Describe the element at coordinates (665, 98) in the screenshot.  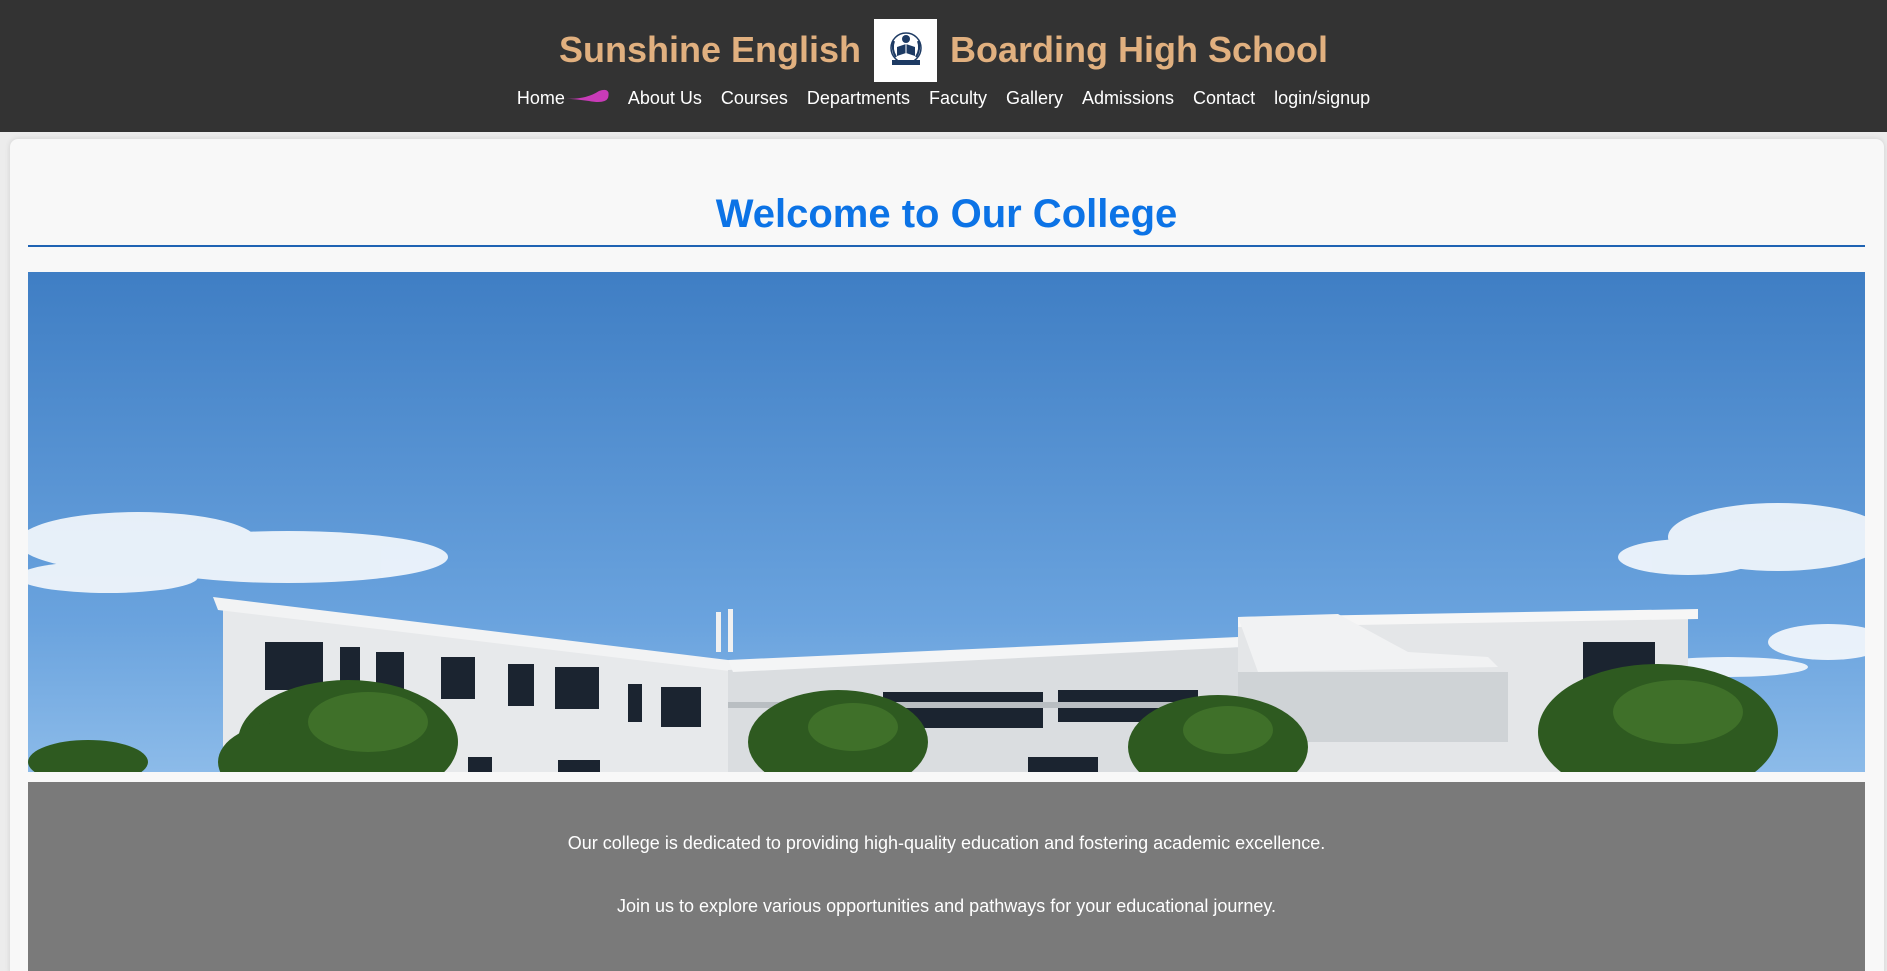
I see `nav-item-about-us: About Us` at that location.